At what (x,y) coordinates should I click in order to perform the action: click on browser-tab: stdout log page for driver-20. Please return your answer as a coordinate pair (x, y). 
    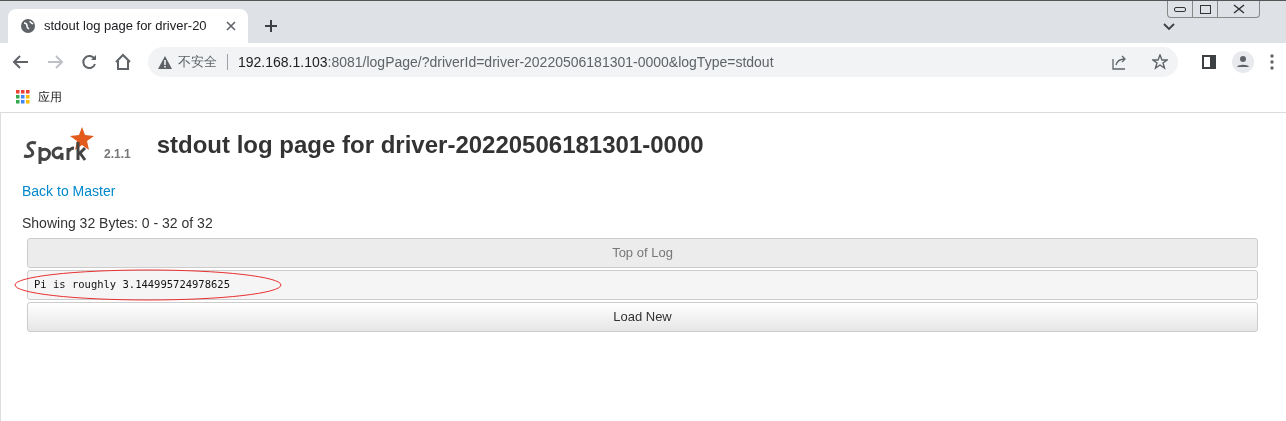
    Looking at the image, I should click on (128, 26).